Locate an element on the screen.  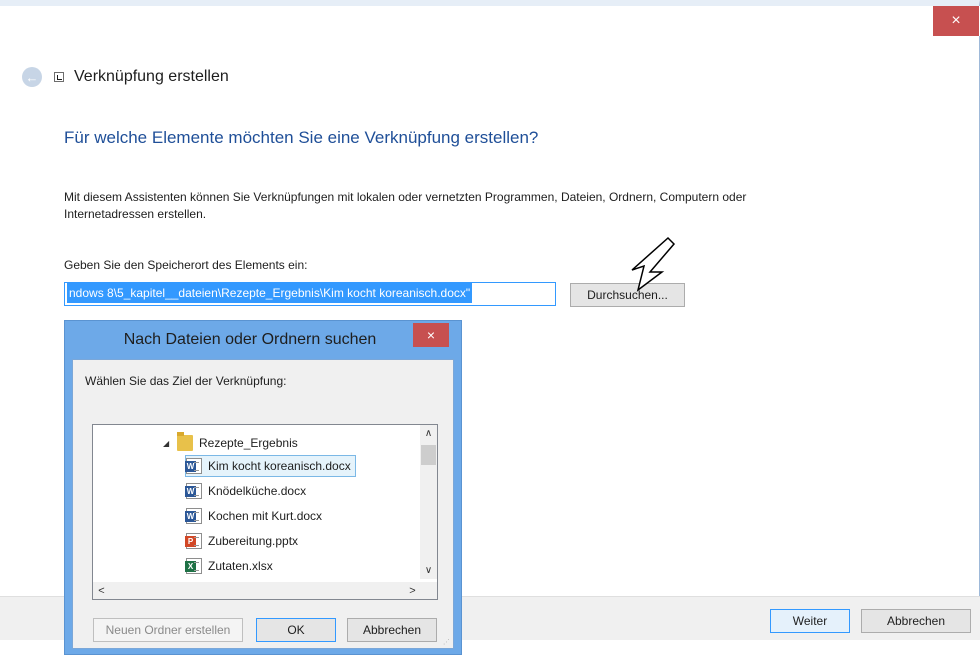
horizontal-scrollbar: < > is located at coordinates (257, 590).